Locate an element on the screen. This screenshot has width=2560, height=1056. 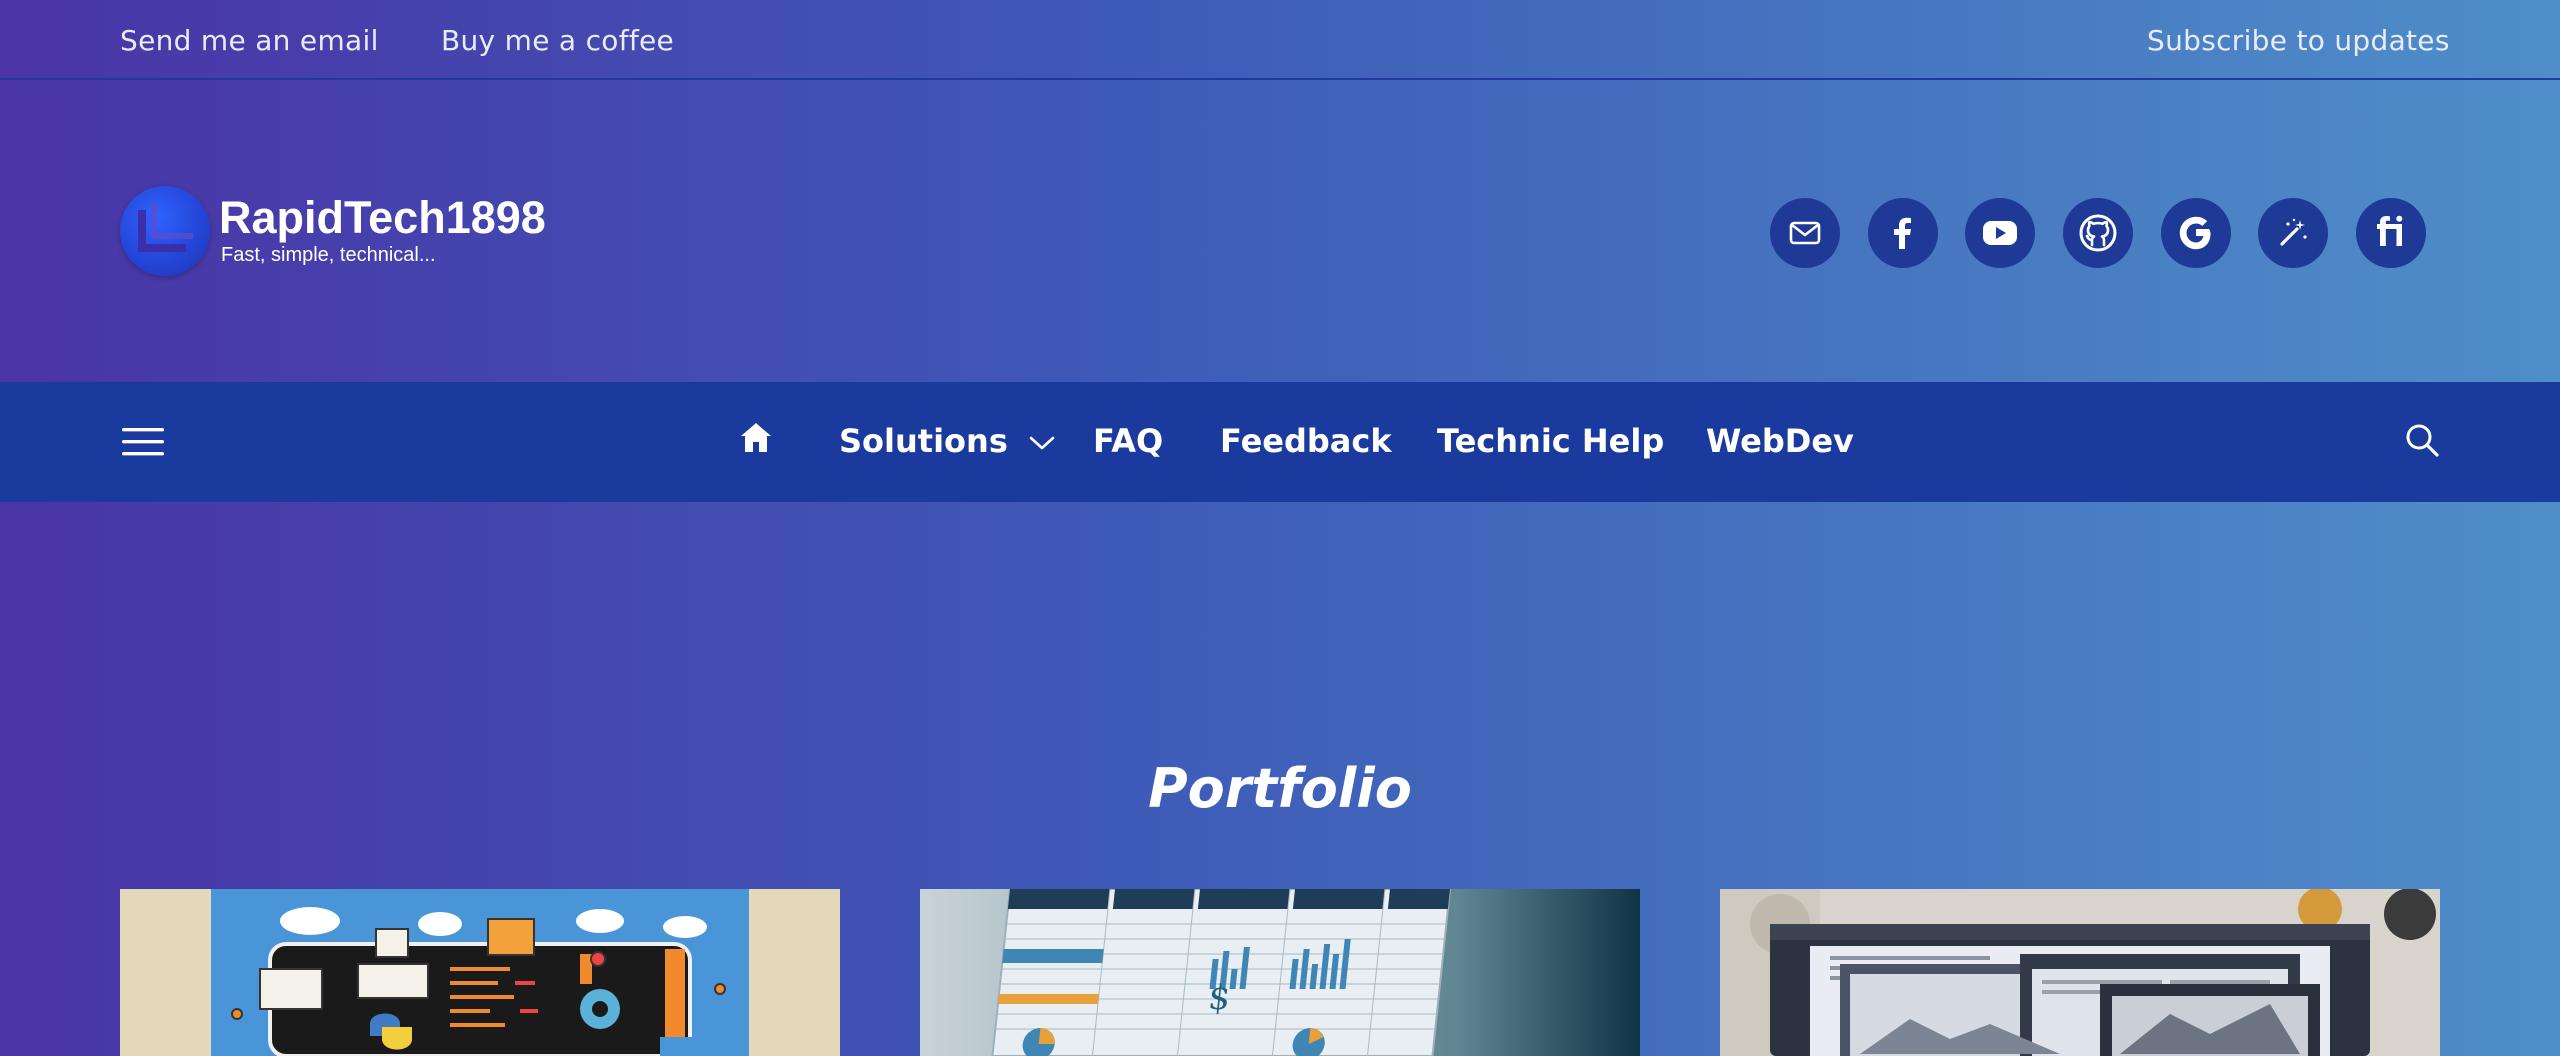
site-title: RapidTech1898 is located at coordinates (382, 218).